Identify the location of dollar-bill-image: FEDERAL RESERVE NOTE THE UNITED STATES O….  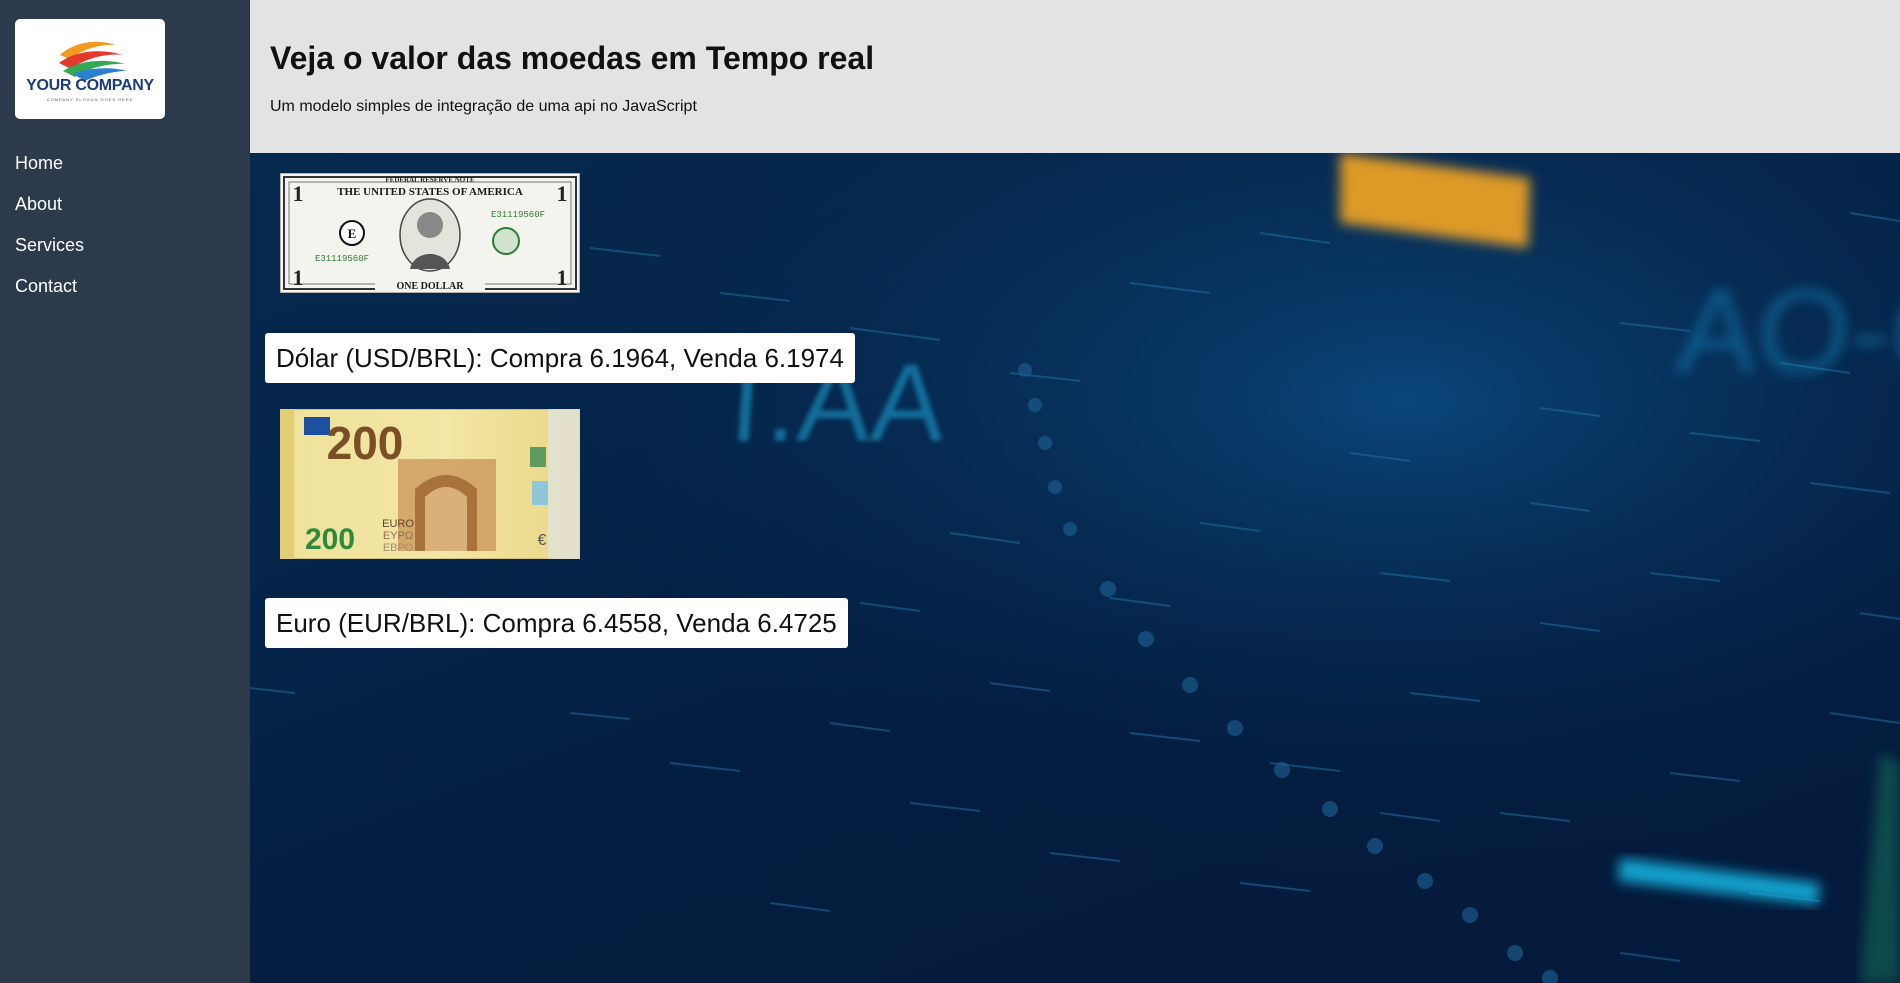
(430, 233).